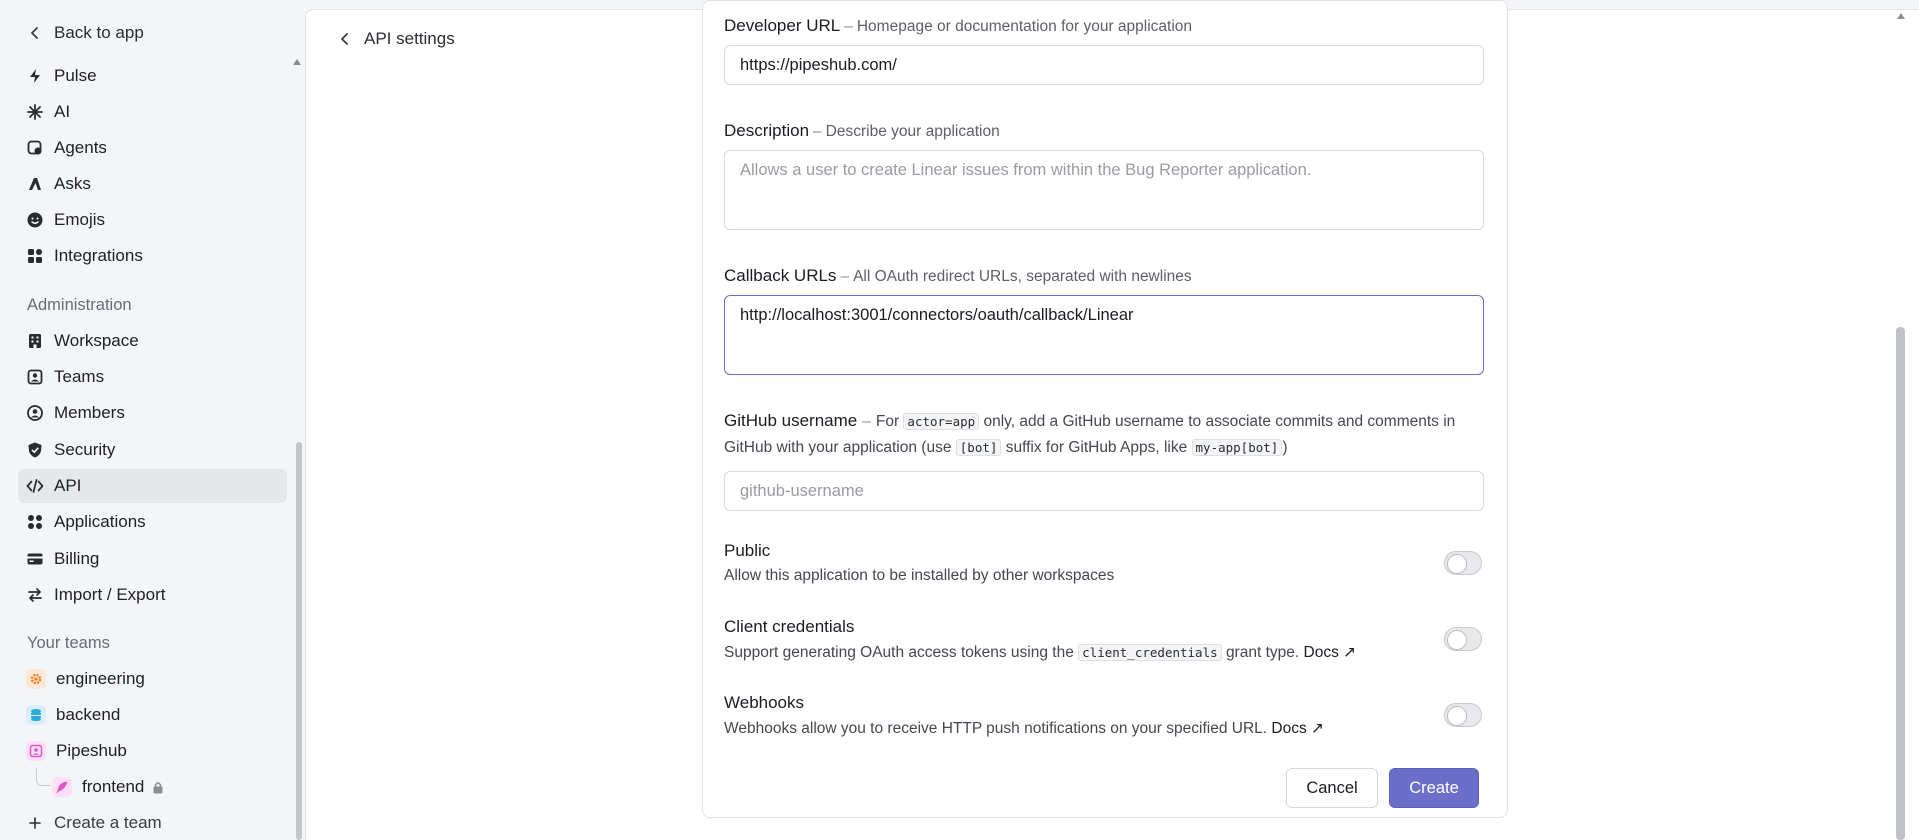 The image size is (1919, 840). What do you see at coordinates (100, 678) in the screenshot?
I see `sidebar-team-label: engineering` at bounding box center [100, 678].